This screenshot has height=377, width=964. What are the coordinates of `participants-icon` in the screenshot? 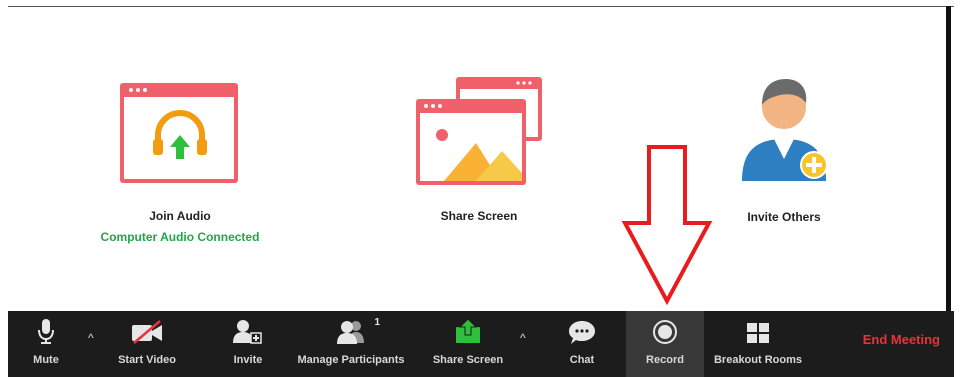 It's located at (350, 332).